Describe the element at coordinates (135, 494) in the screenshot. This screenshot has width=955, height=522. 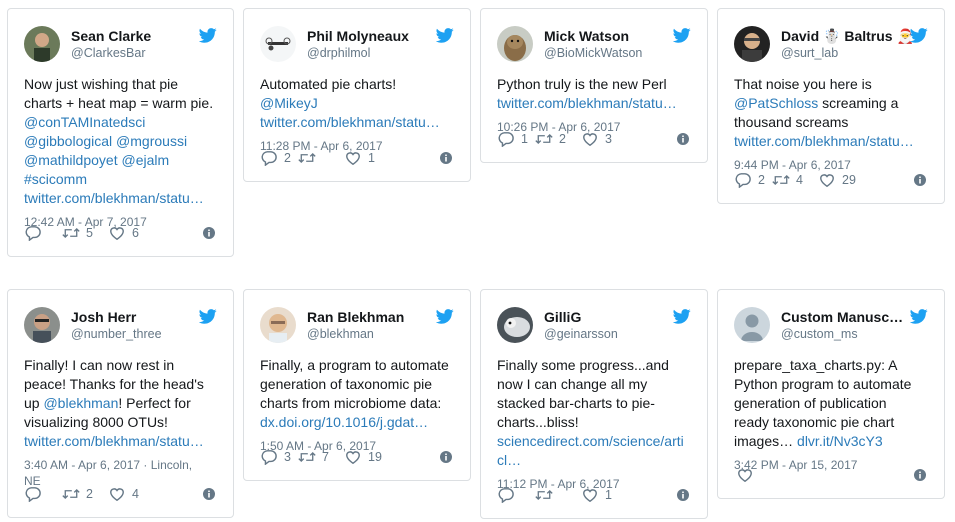
I see `like-count: 4` at that location.